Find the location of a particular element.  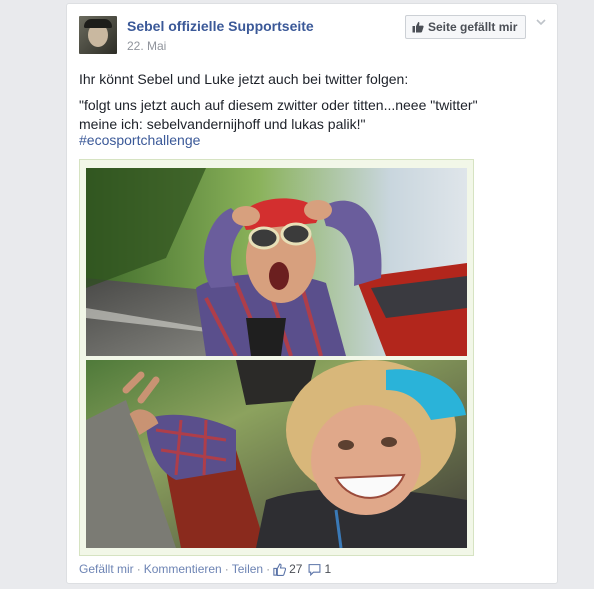

page-name-link: Sebel offizielle Supportseite is located at coordinates (220, 26).